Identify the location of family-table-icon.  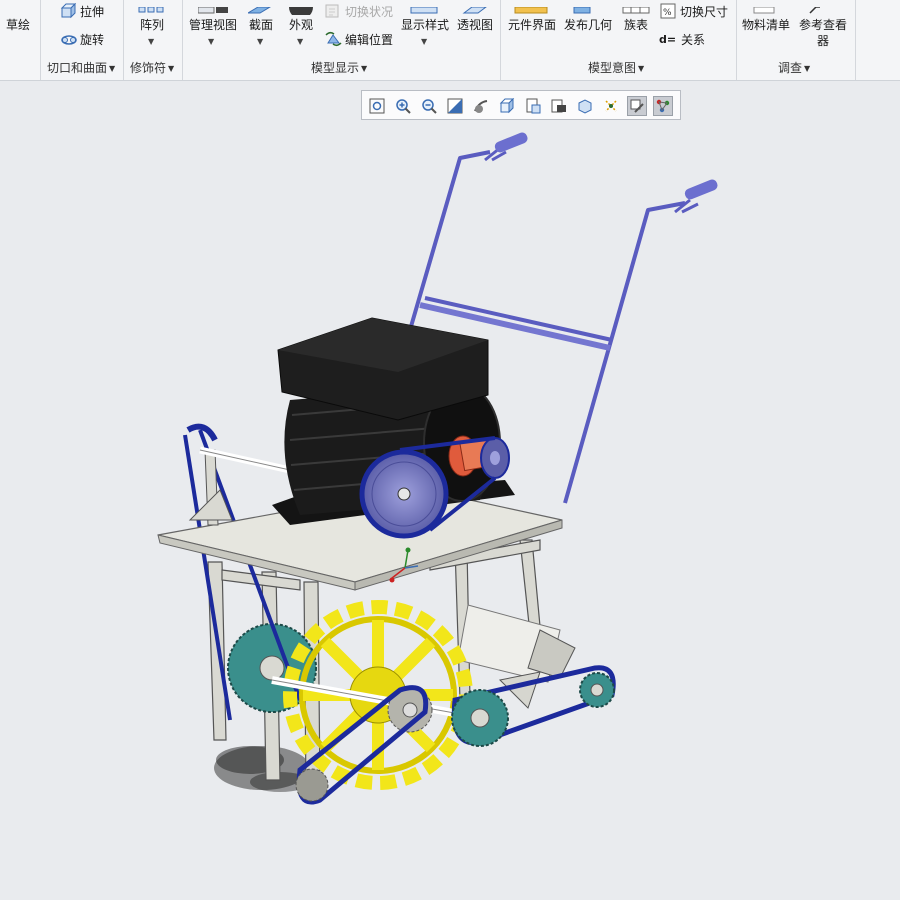
(636, 9).